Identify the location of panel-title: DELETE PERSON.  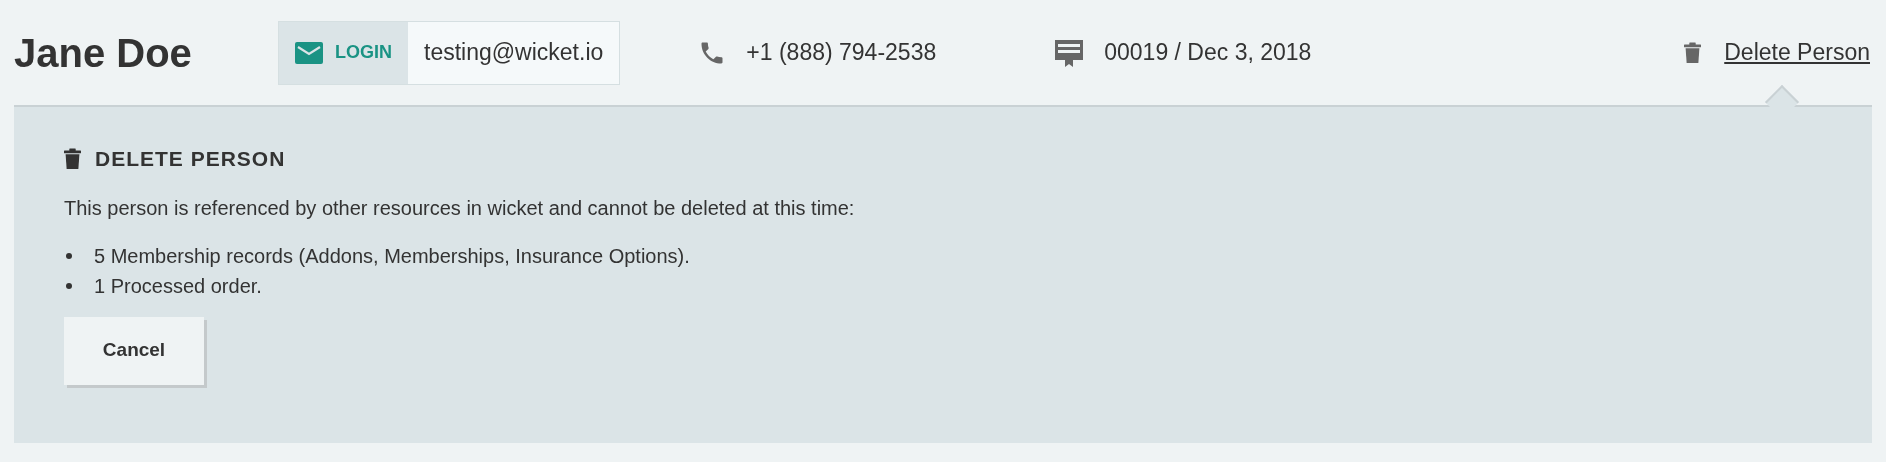
(190, 159).